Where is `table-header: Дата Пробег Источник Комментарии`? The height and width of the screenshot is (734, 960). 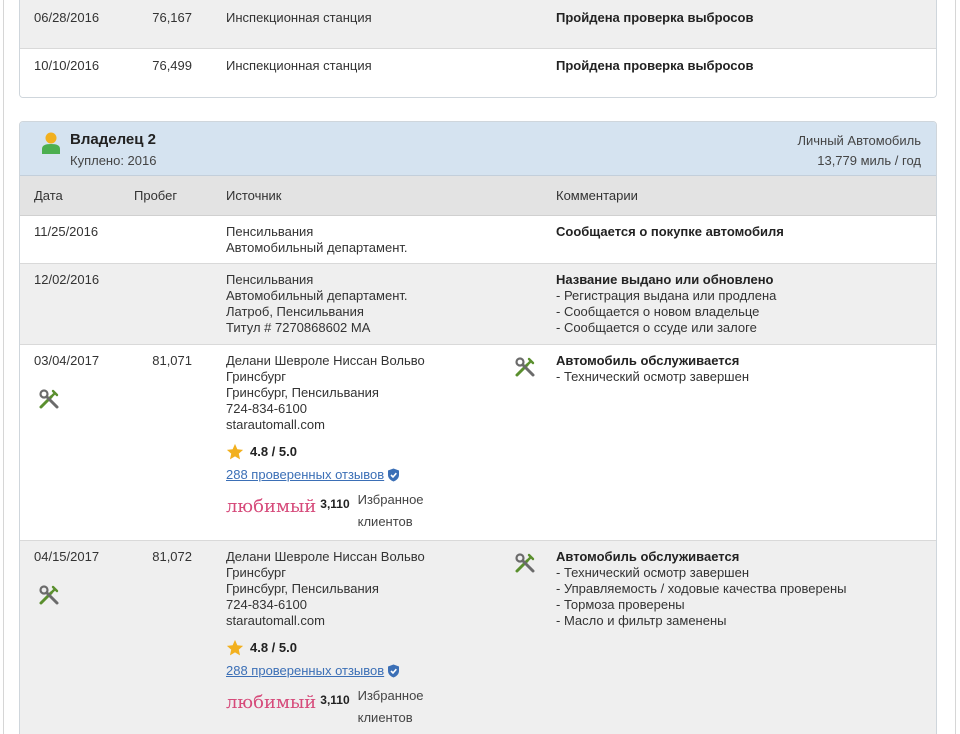
table-header: Дата Пробег Источник Комментарии is located at coordinates (478, 196).